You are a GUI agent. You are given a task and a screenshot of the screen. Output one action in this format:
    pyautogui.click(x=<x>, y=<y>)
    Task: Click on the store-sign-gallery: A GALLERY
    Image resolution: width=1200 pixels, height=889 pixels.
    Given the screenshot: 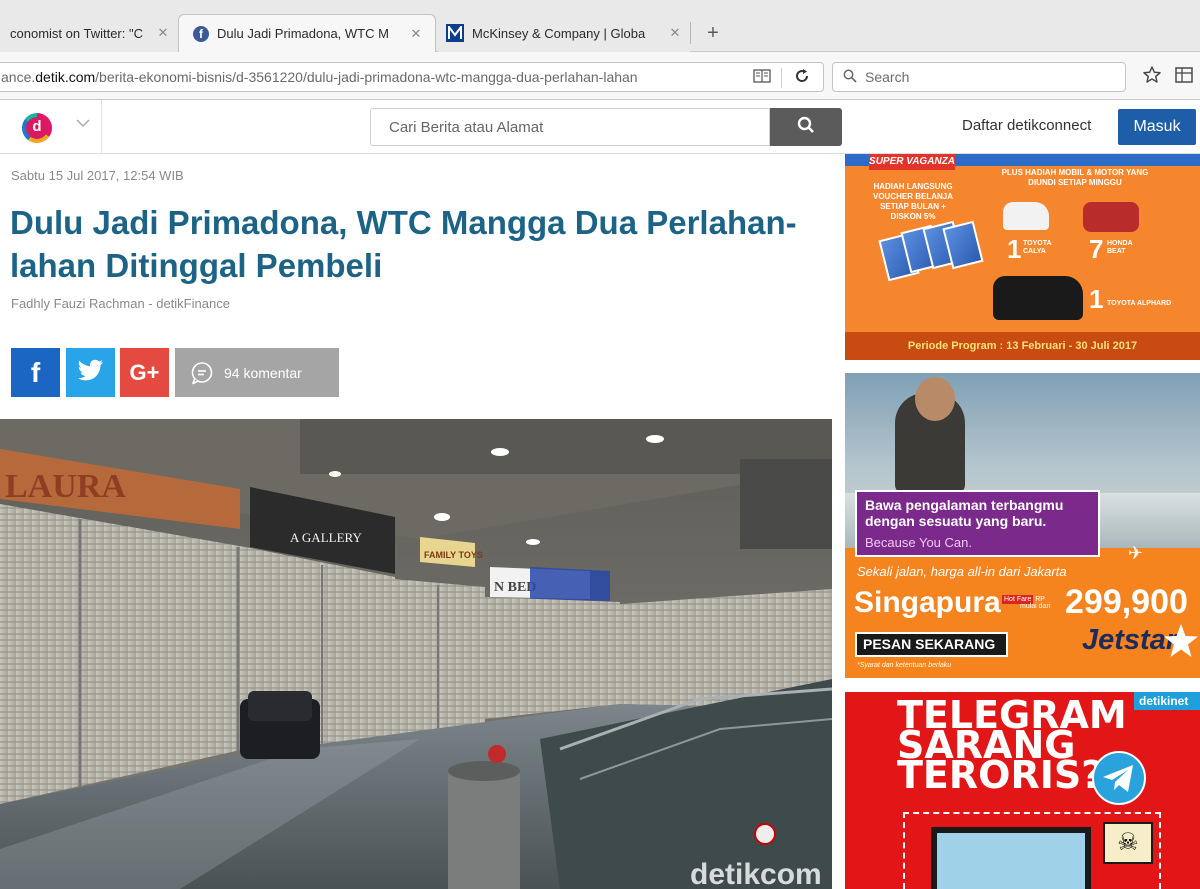 What is the action you would take?
    pyautogui.click(x=326, y=537)
    